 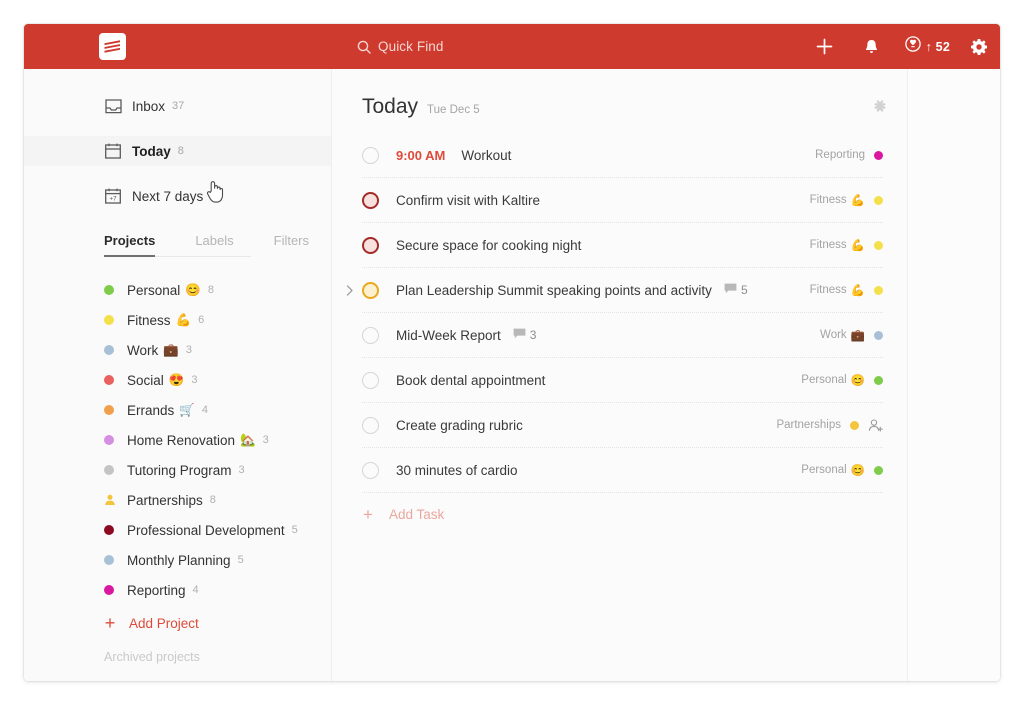 I want to click on tab-filters: Filters, so click(x=291, y=244).